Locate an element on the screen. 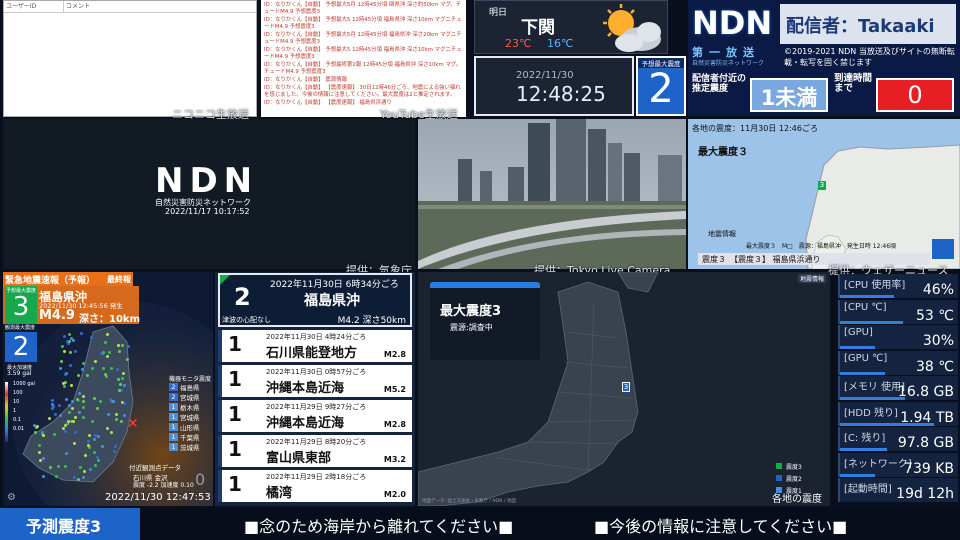  stat-value: 16.8 GB is located at coordinates (925, 392).